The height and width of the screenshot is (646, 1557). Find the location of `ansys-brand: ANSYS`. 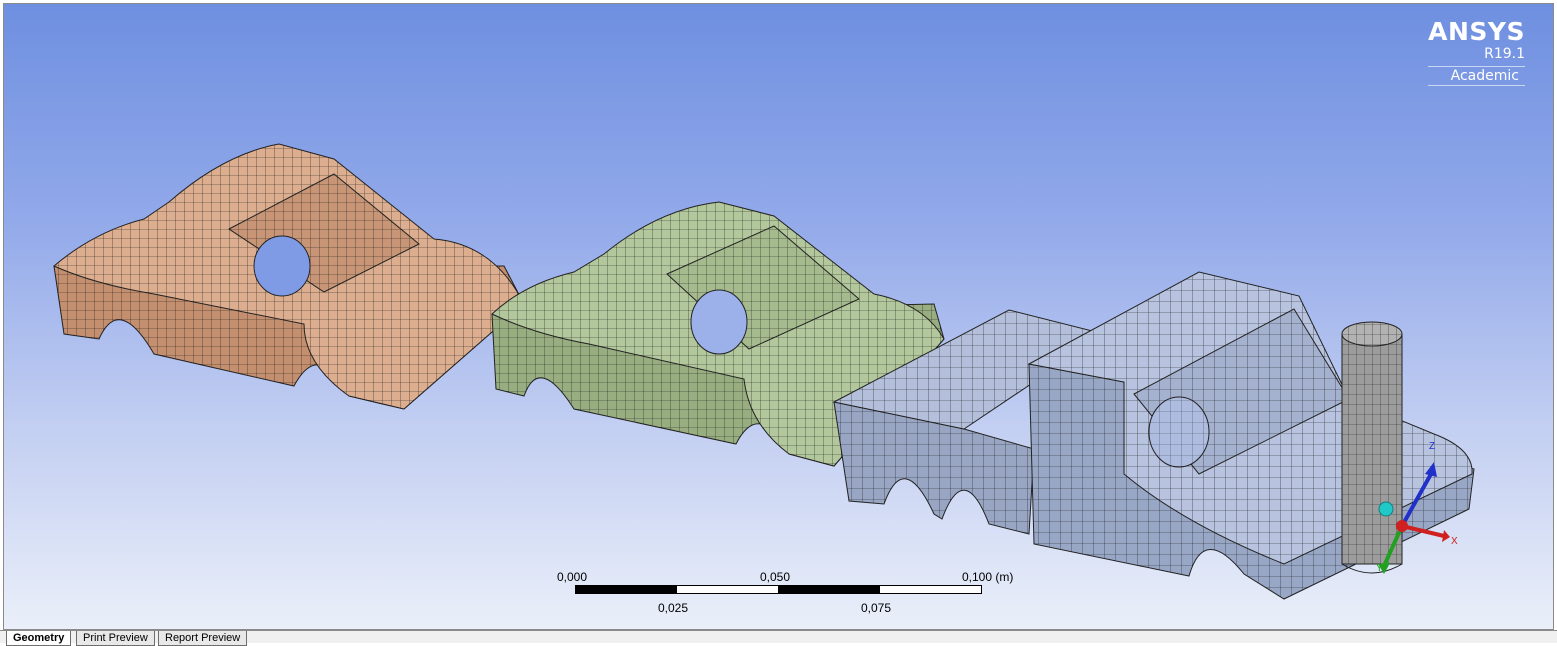

ansys-brand: ANSYS is located at coordinates (1476, 31).